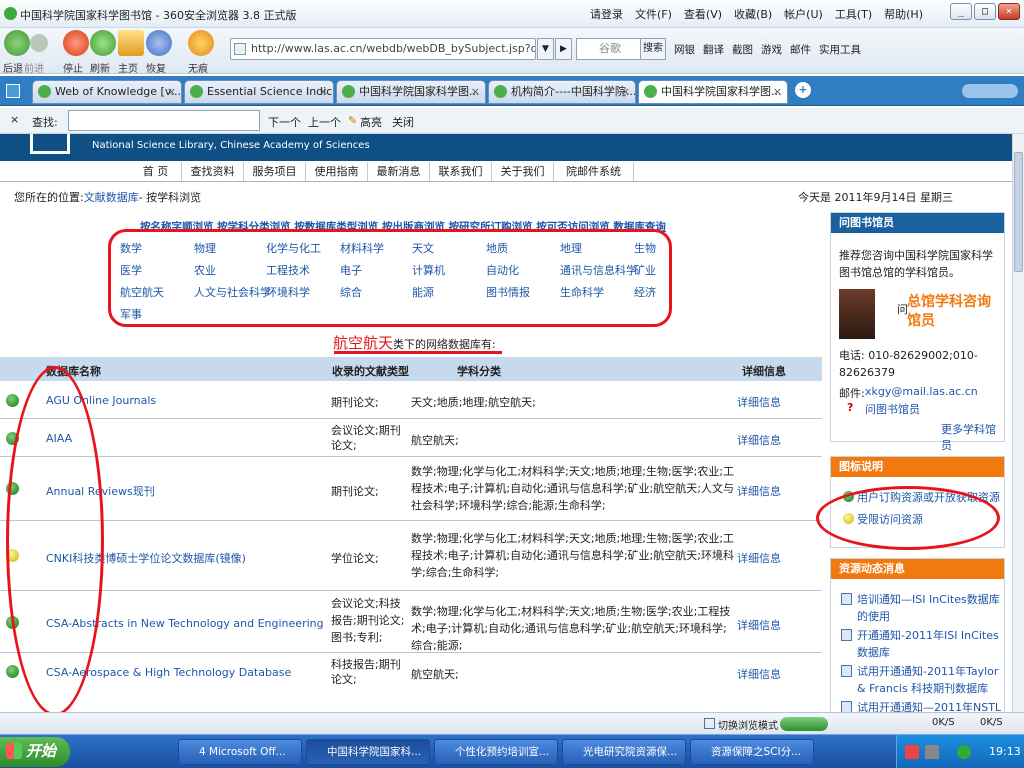 The width and height of the screenshot is (1024, 768). Describe the element at coordinates (103, 43) in the screenshot. I see `refresh-icon` at that location.